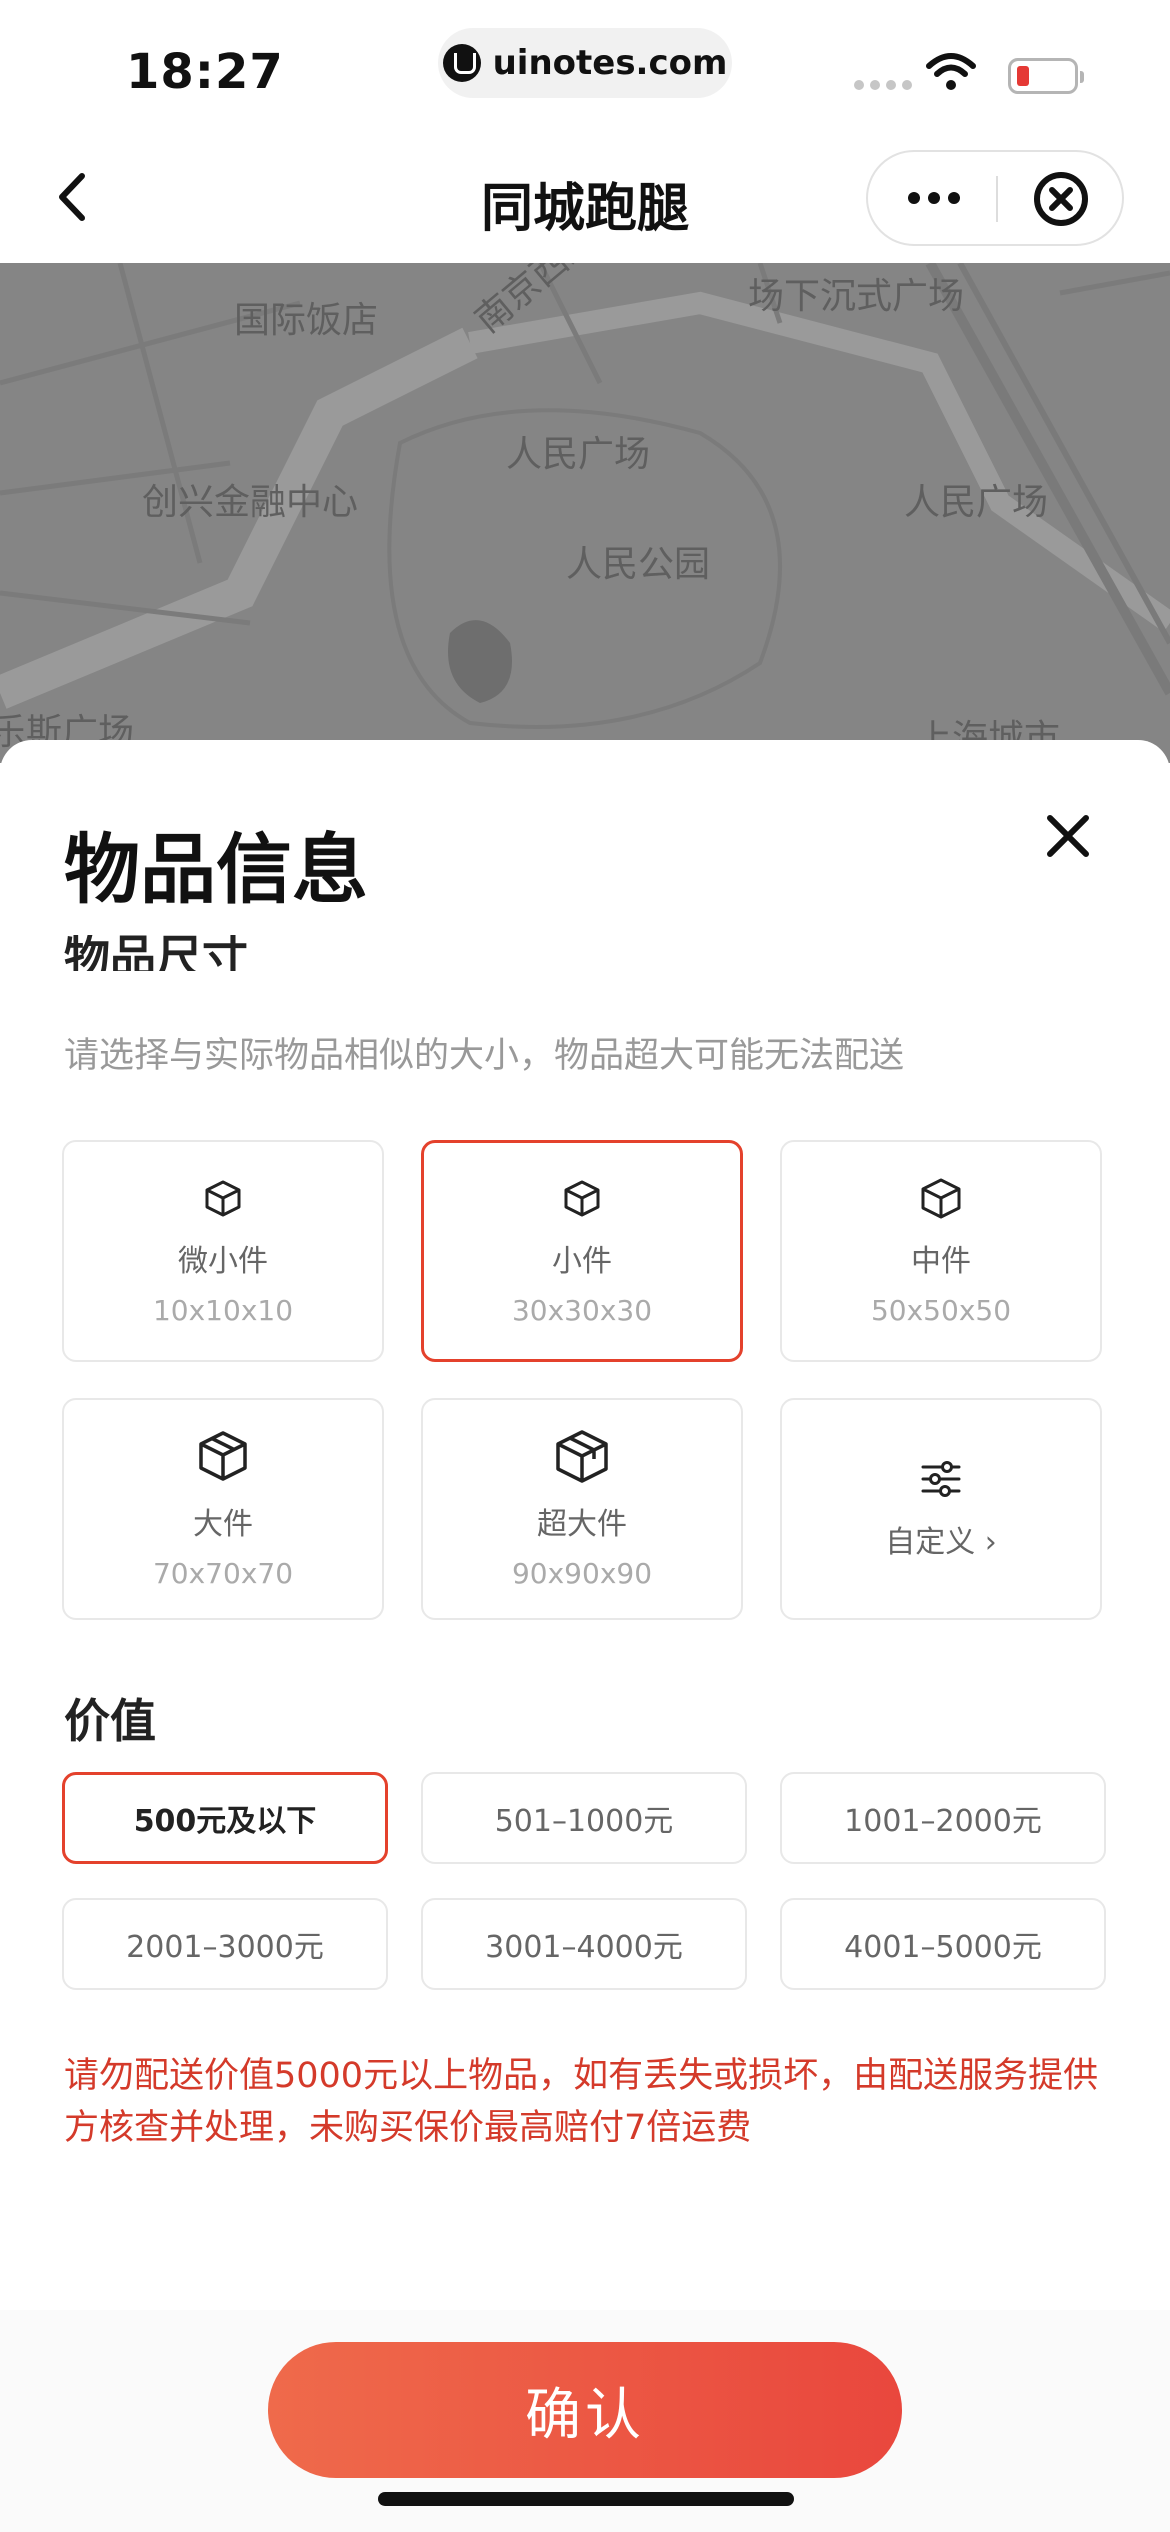 This screenshot has height=2532, width=1170. I want to click on url-text: uinotes.com, so click(610, 63).